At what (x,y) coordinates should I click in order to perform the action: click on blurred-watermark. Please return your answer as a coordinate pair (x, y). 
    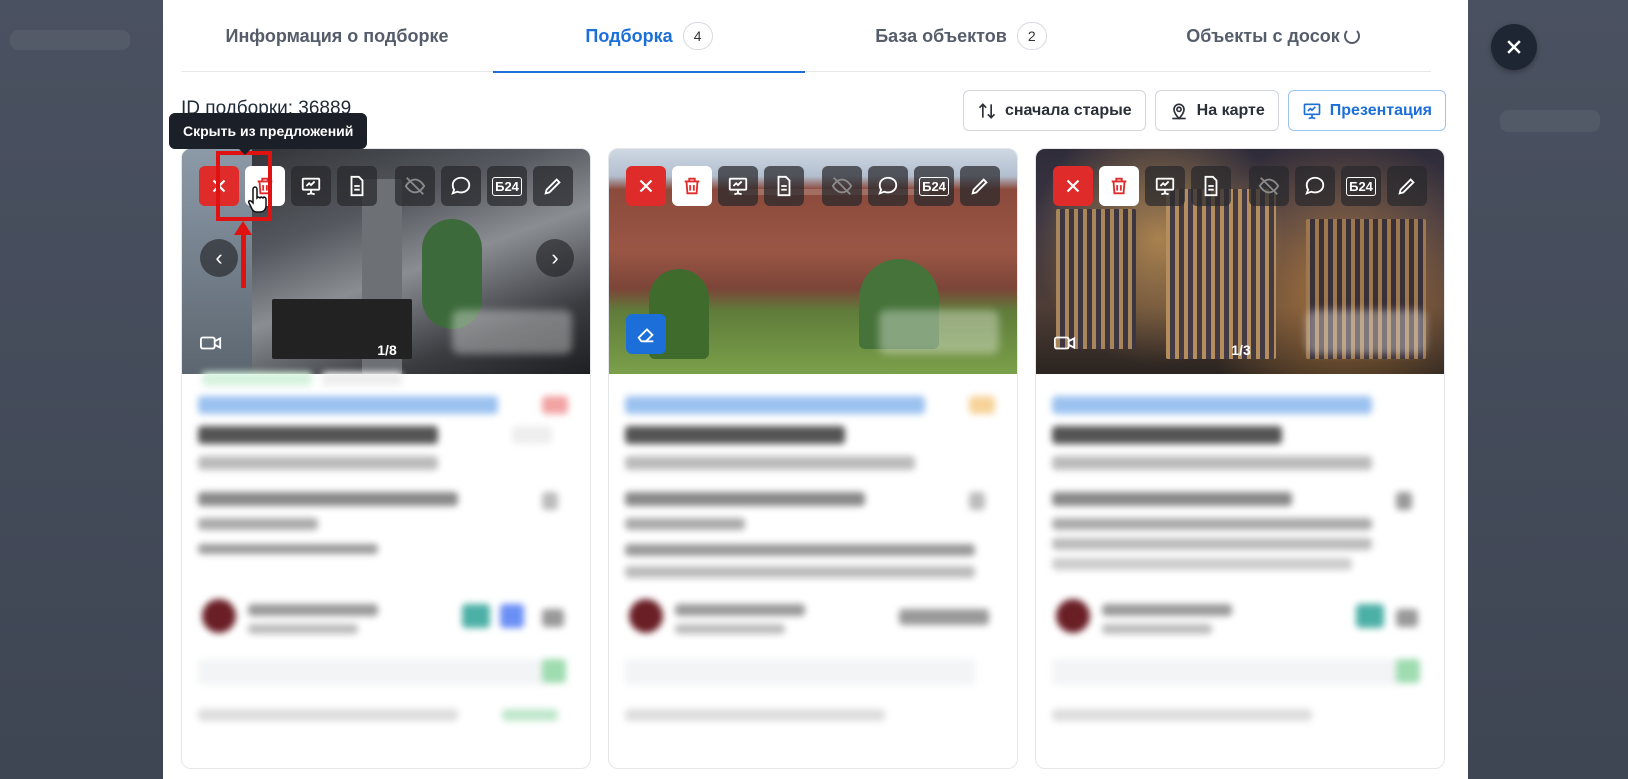
    Looking at the image, I should click on (939, 332).